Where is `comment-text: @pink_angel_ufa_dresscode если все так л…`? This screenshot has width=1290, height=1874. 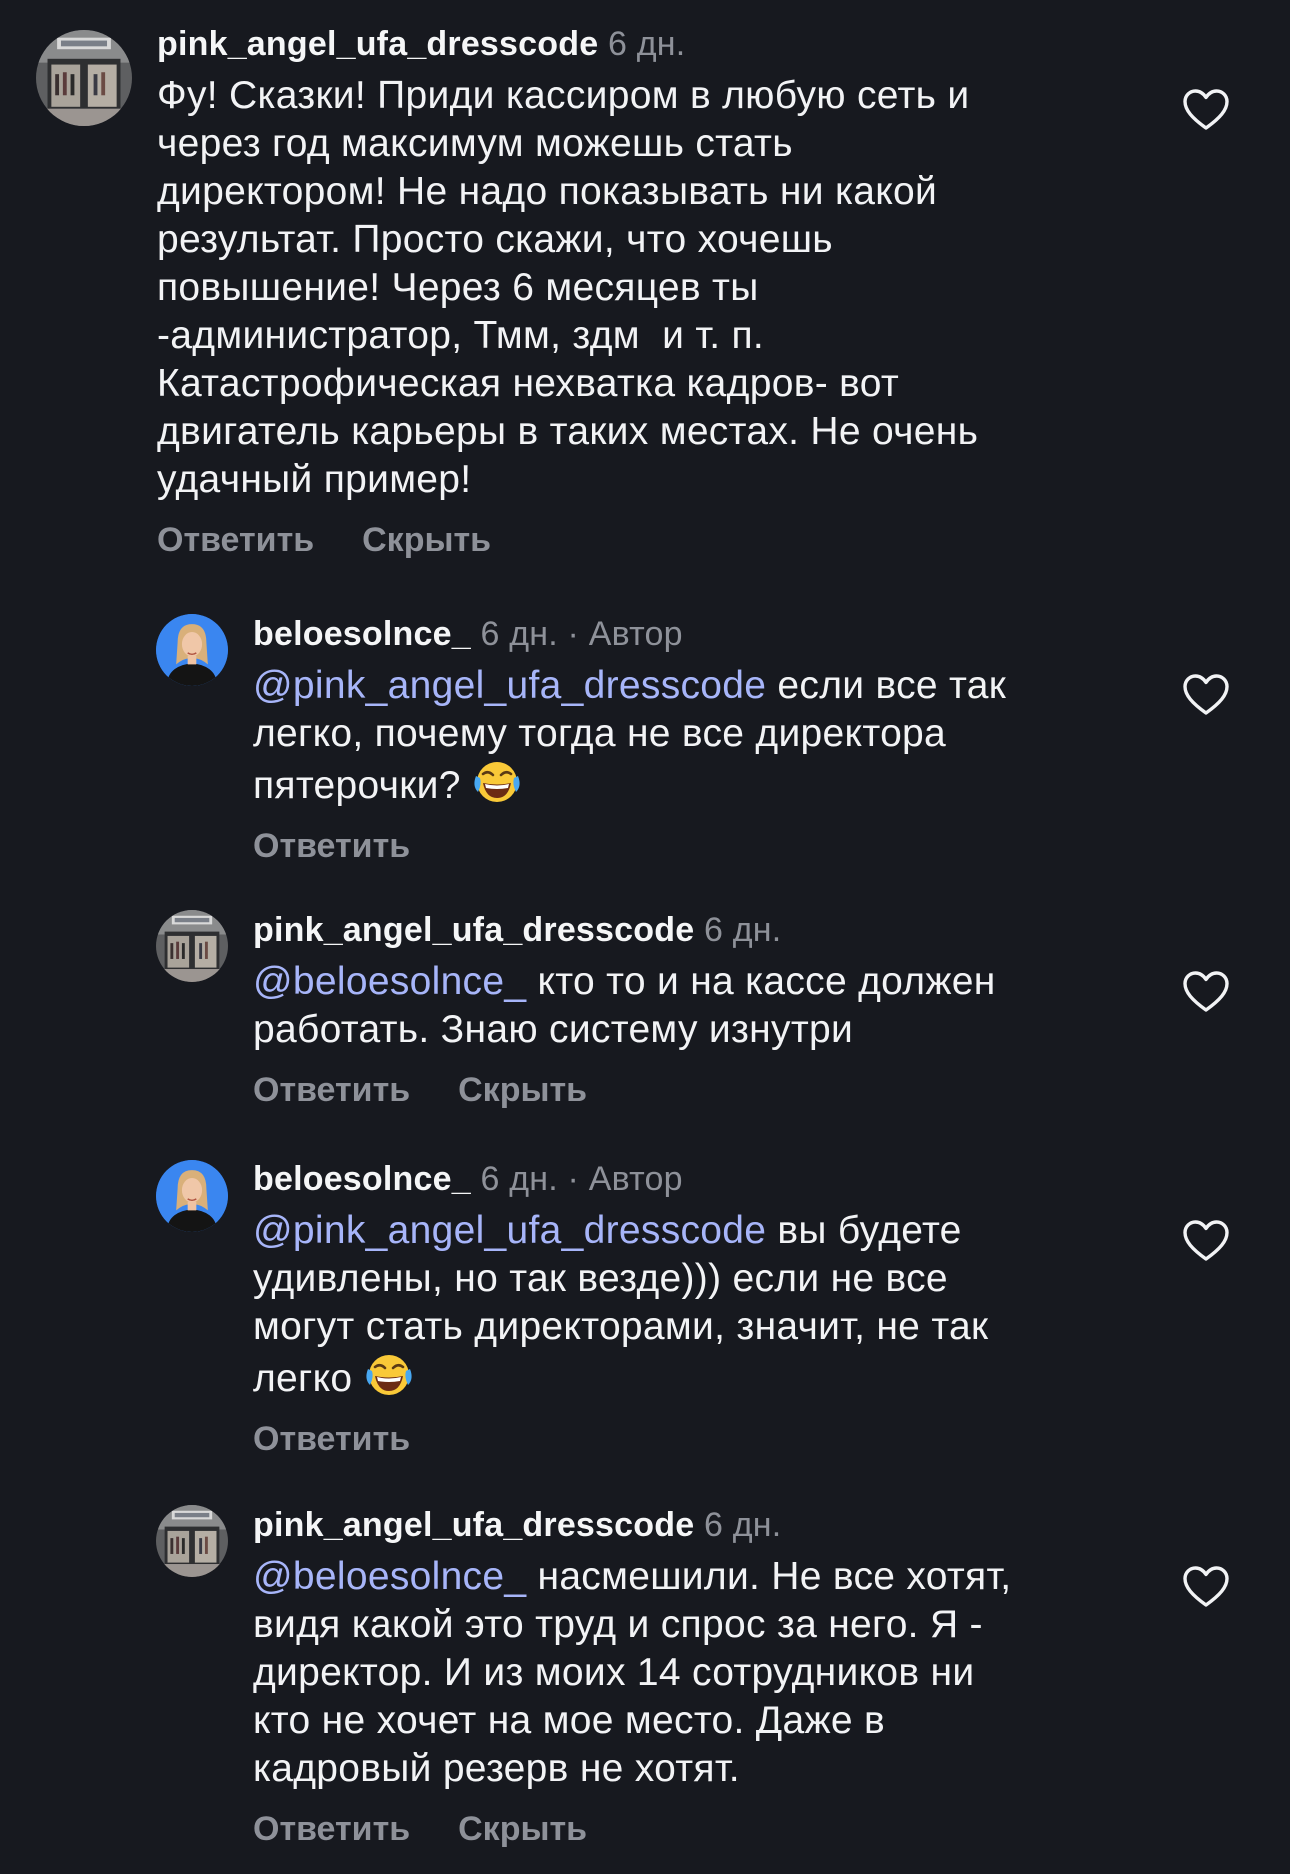 comment-text: @pink_angel_ufa_dresscode если все так л… is located at coordinates (678, 736).